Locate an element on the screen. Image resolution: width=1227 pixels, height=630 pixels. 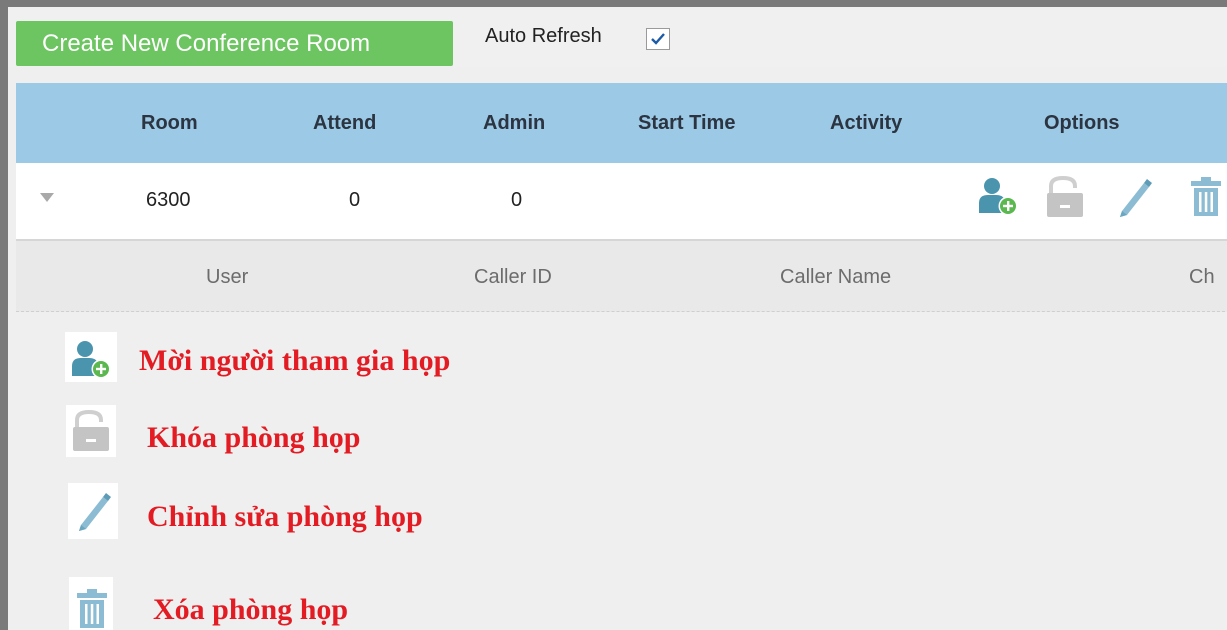
column-header-activity: Activity is located at coordinates (866, 123).